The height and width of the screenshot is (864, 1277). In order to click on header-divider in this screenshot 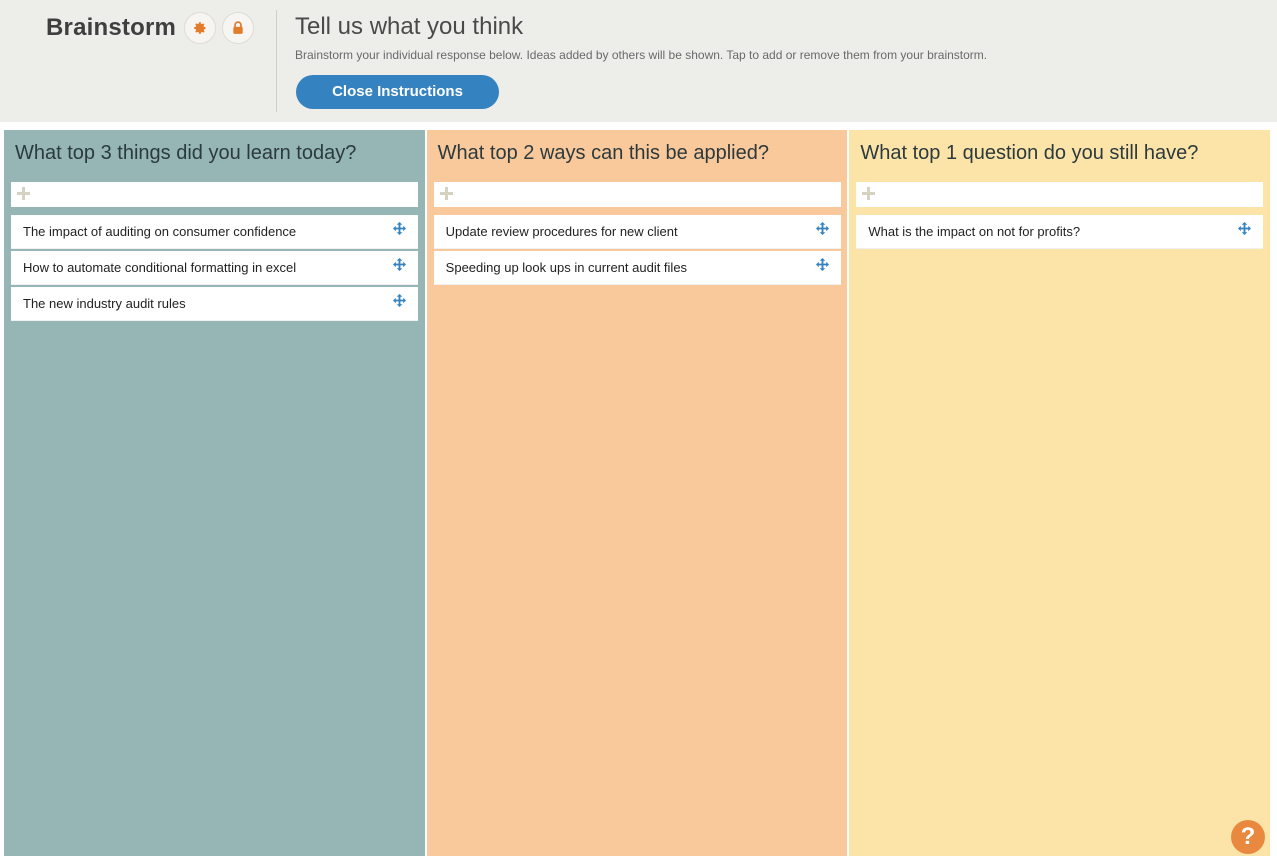, I will do `click(276, 61)`.